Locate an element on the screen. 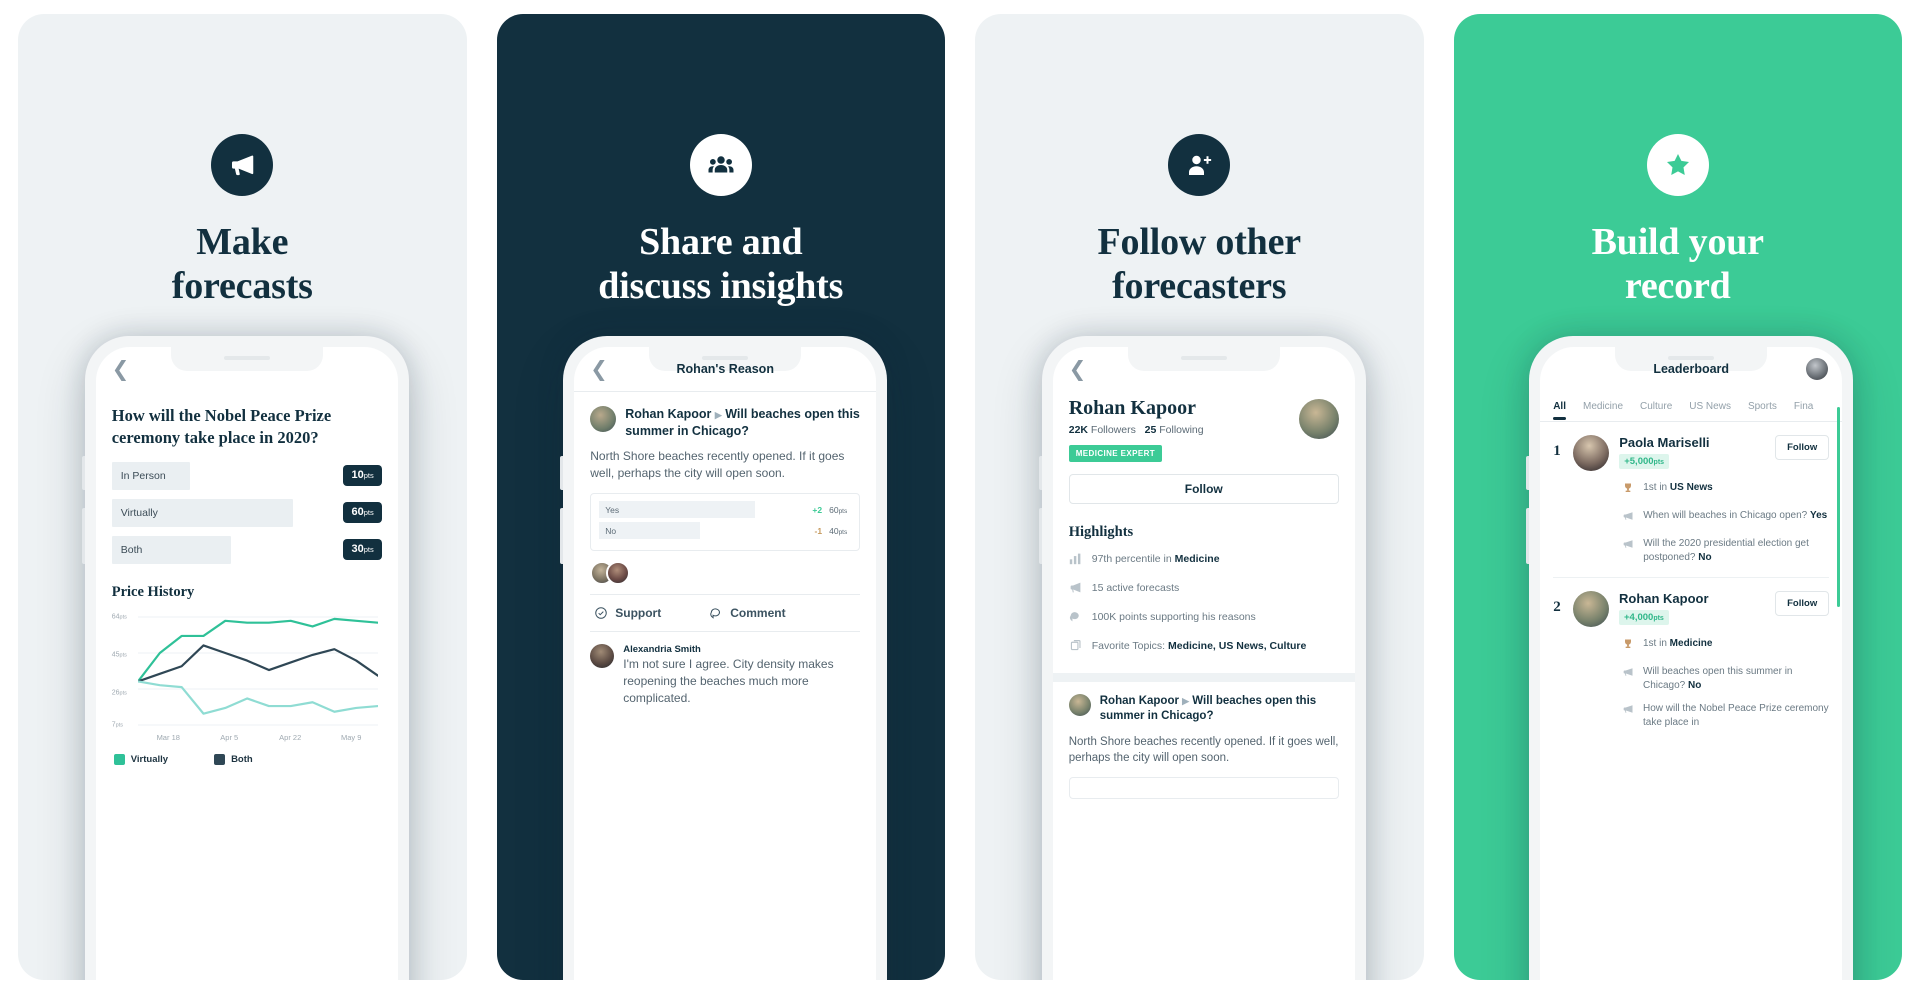 This screenshot has height=994, width=1920. user-name: Paola Mariselli is located at coordinates (1664, 442).